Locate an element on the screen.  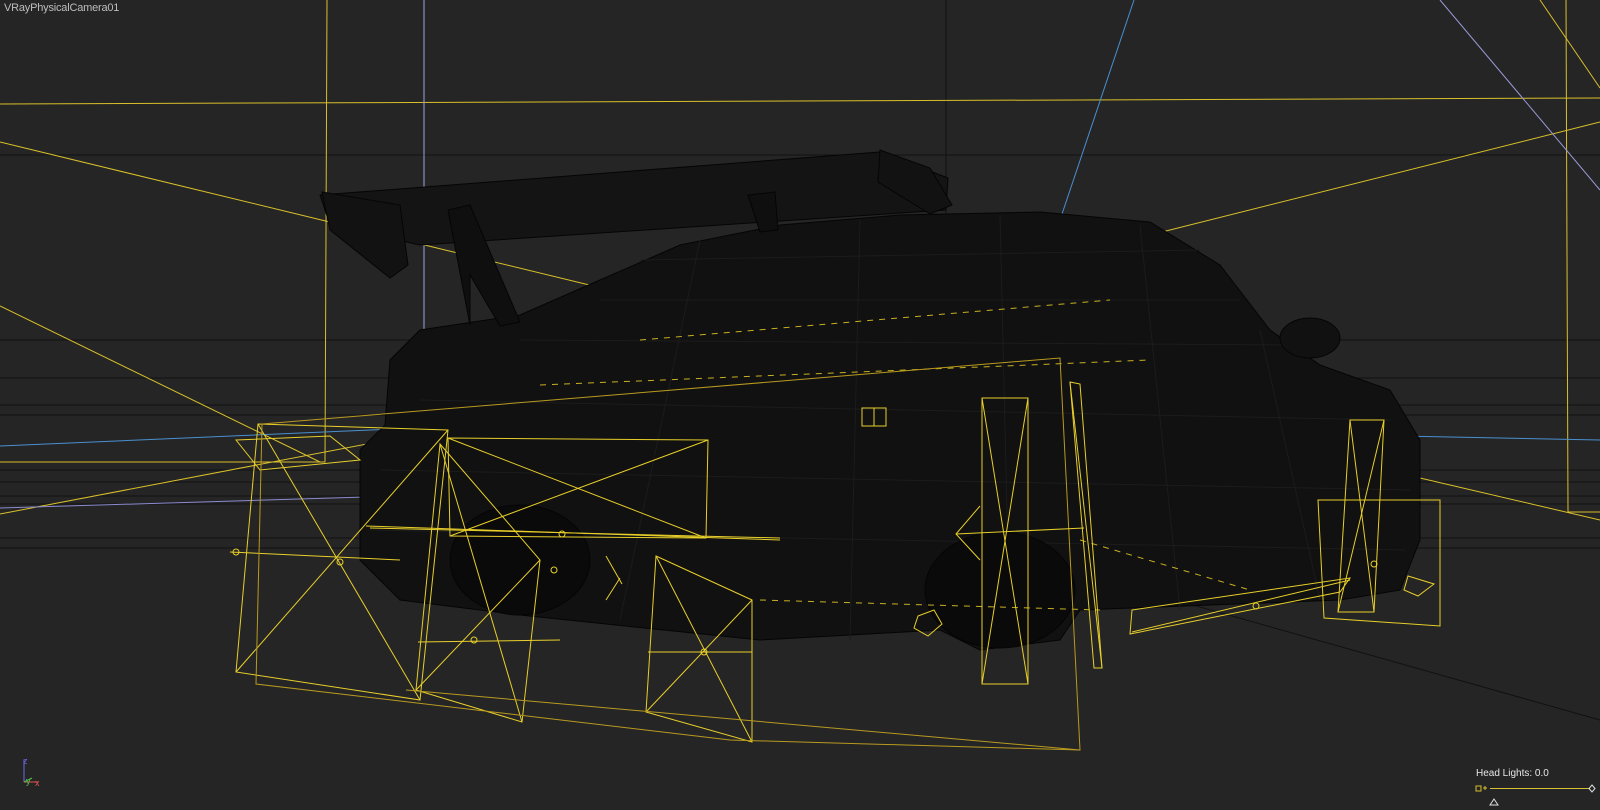
viewport-camera-label: VRayPhysicalCamera01 is located at coordinates (61, 8).